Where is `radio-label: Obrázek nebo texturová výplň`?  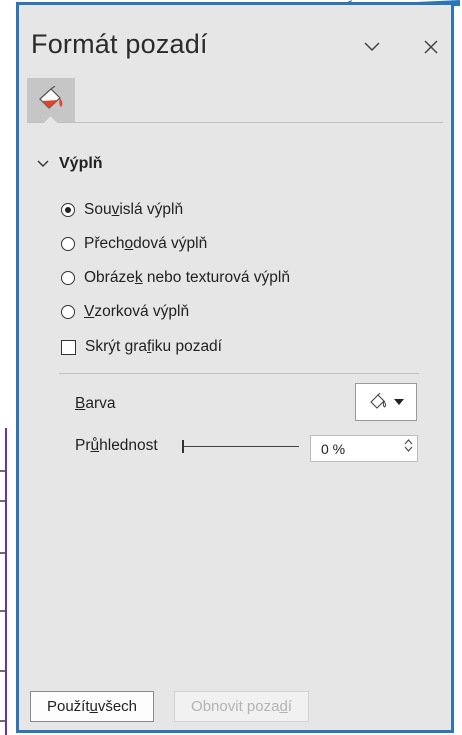 radio-label: Obrázek nebo texturová výplň is located at coordinates (187, 277).